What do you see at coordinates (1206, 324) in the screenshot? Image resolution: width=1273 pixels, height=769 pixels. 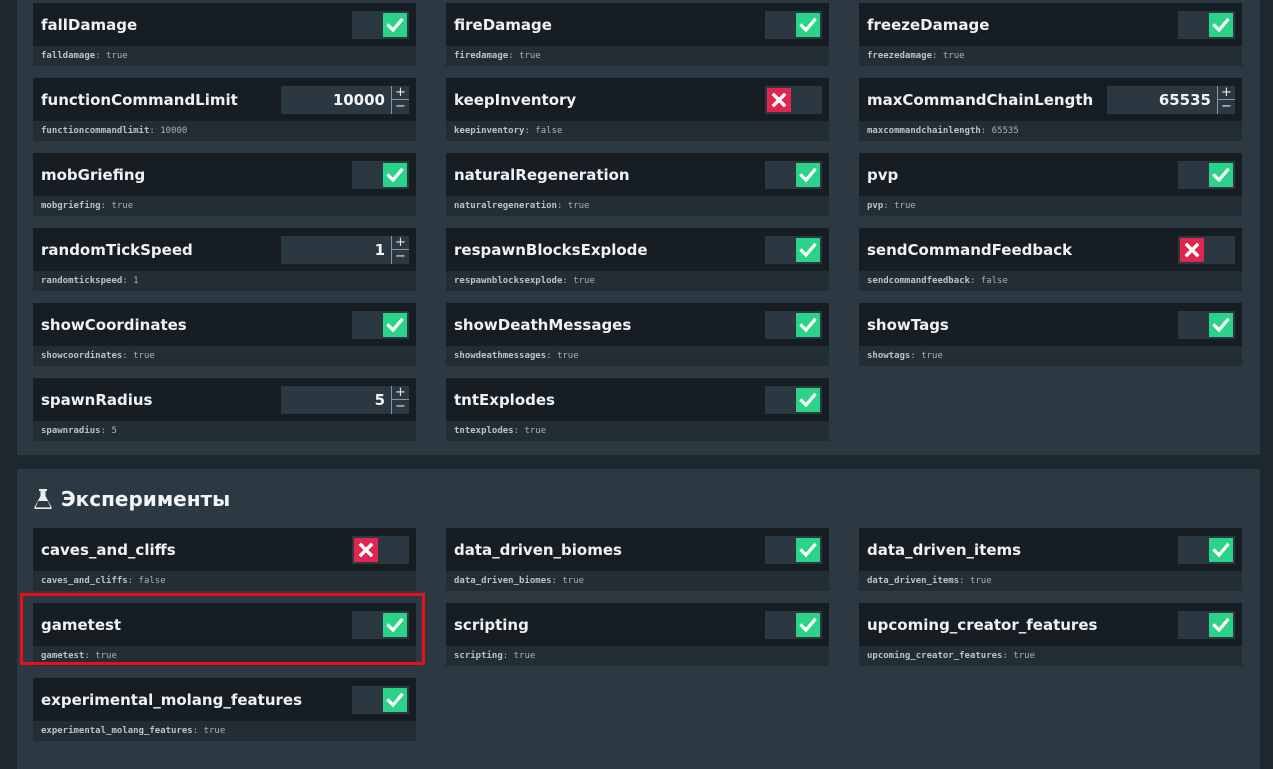 I see `showtags-toggle` at bounding box center [1206, 324].